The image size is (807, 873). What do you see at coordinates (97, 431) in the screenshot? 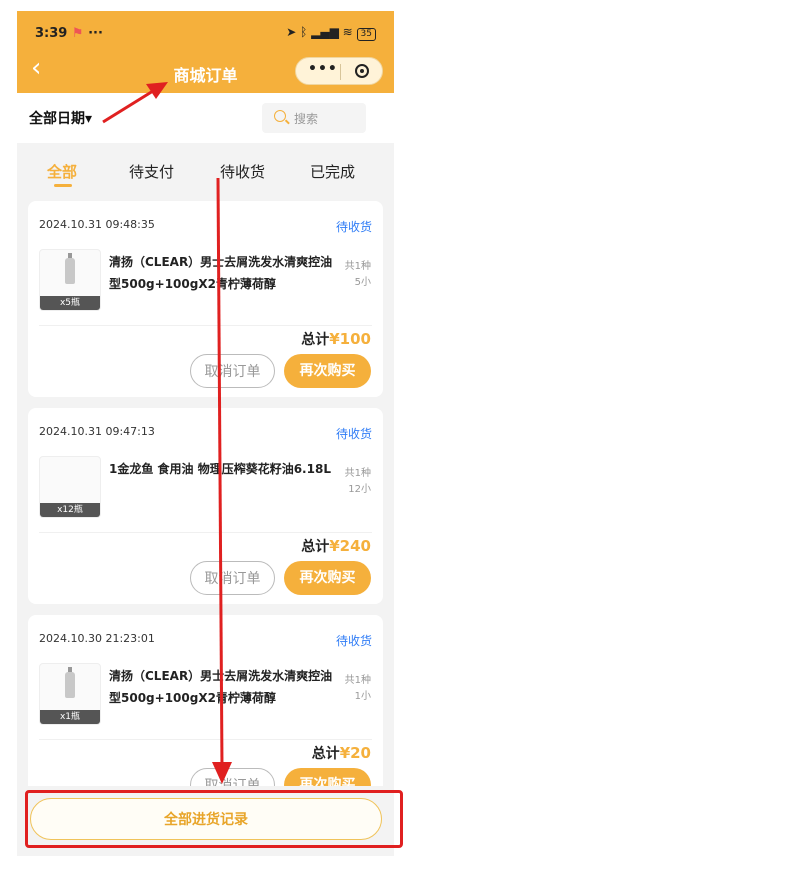
I see `order-date: 2024.10.31 09:47:13` at bounding box center [97, 431].